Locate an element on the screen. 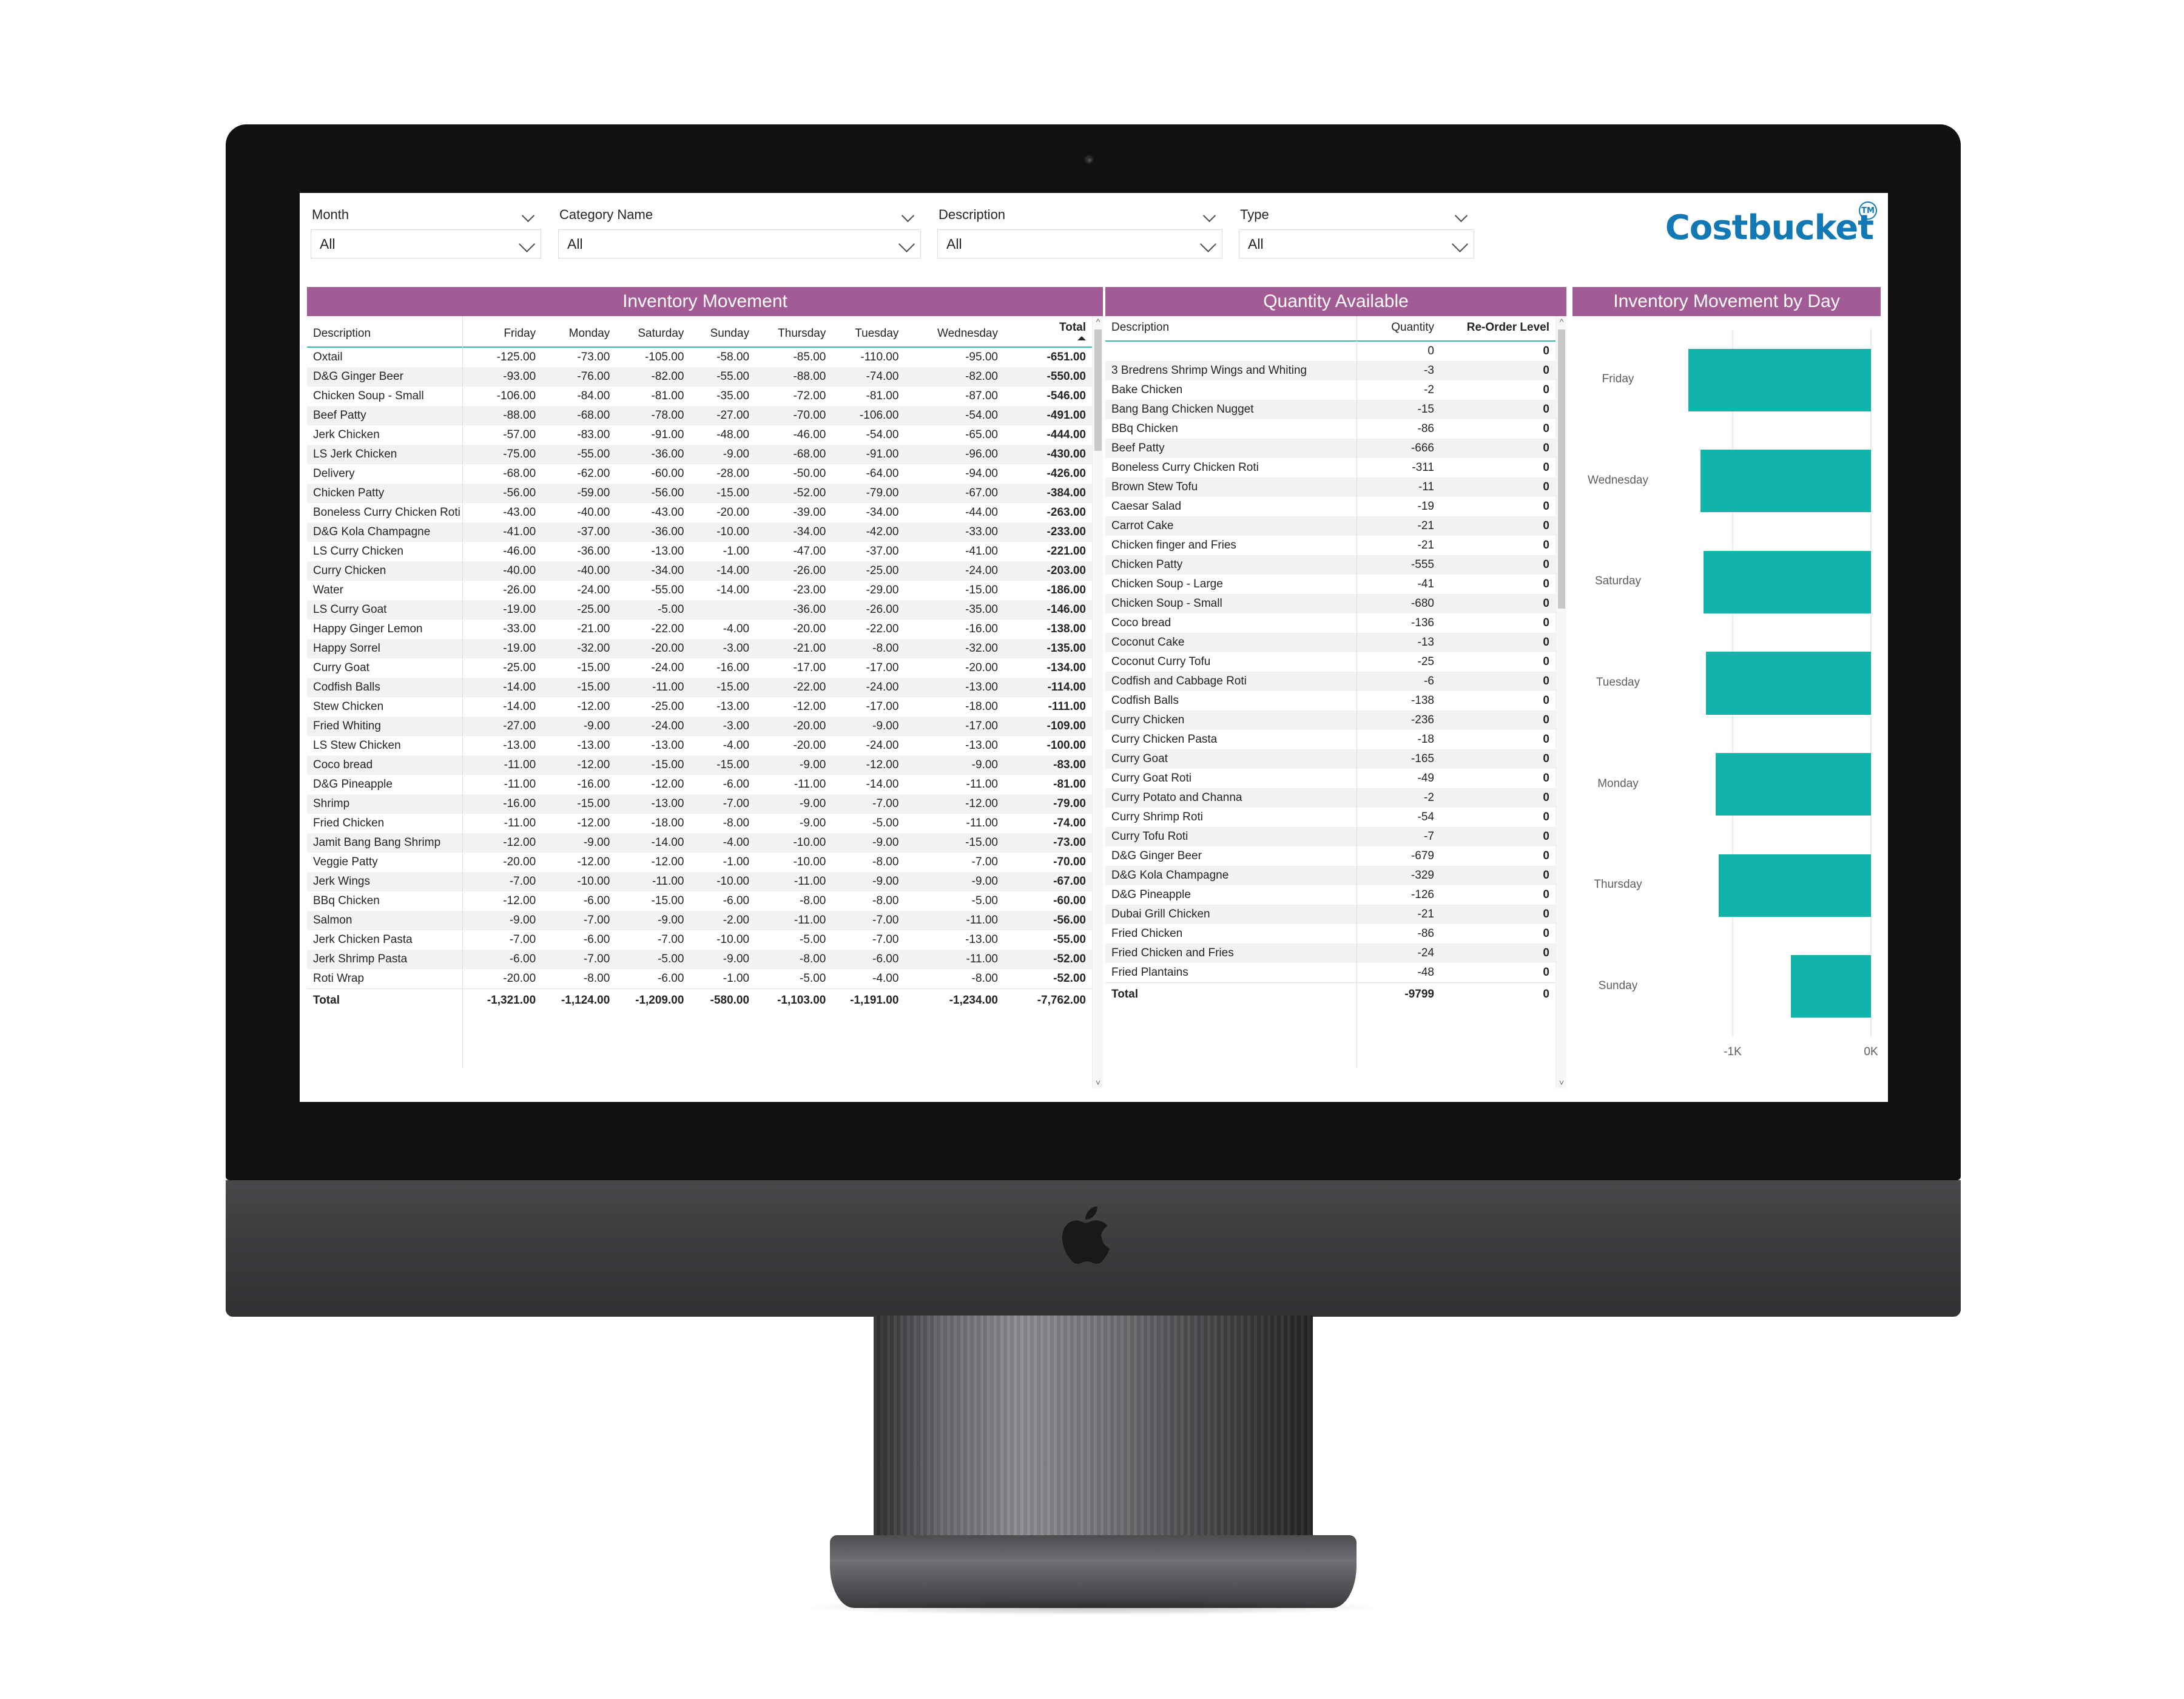 The height and width of the screenshot is (1699, 2184). table-row: 00 is located at coordinates (1330, 351).